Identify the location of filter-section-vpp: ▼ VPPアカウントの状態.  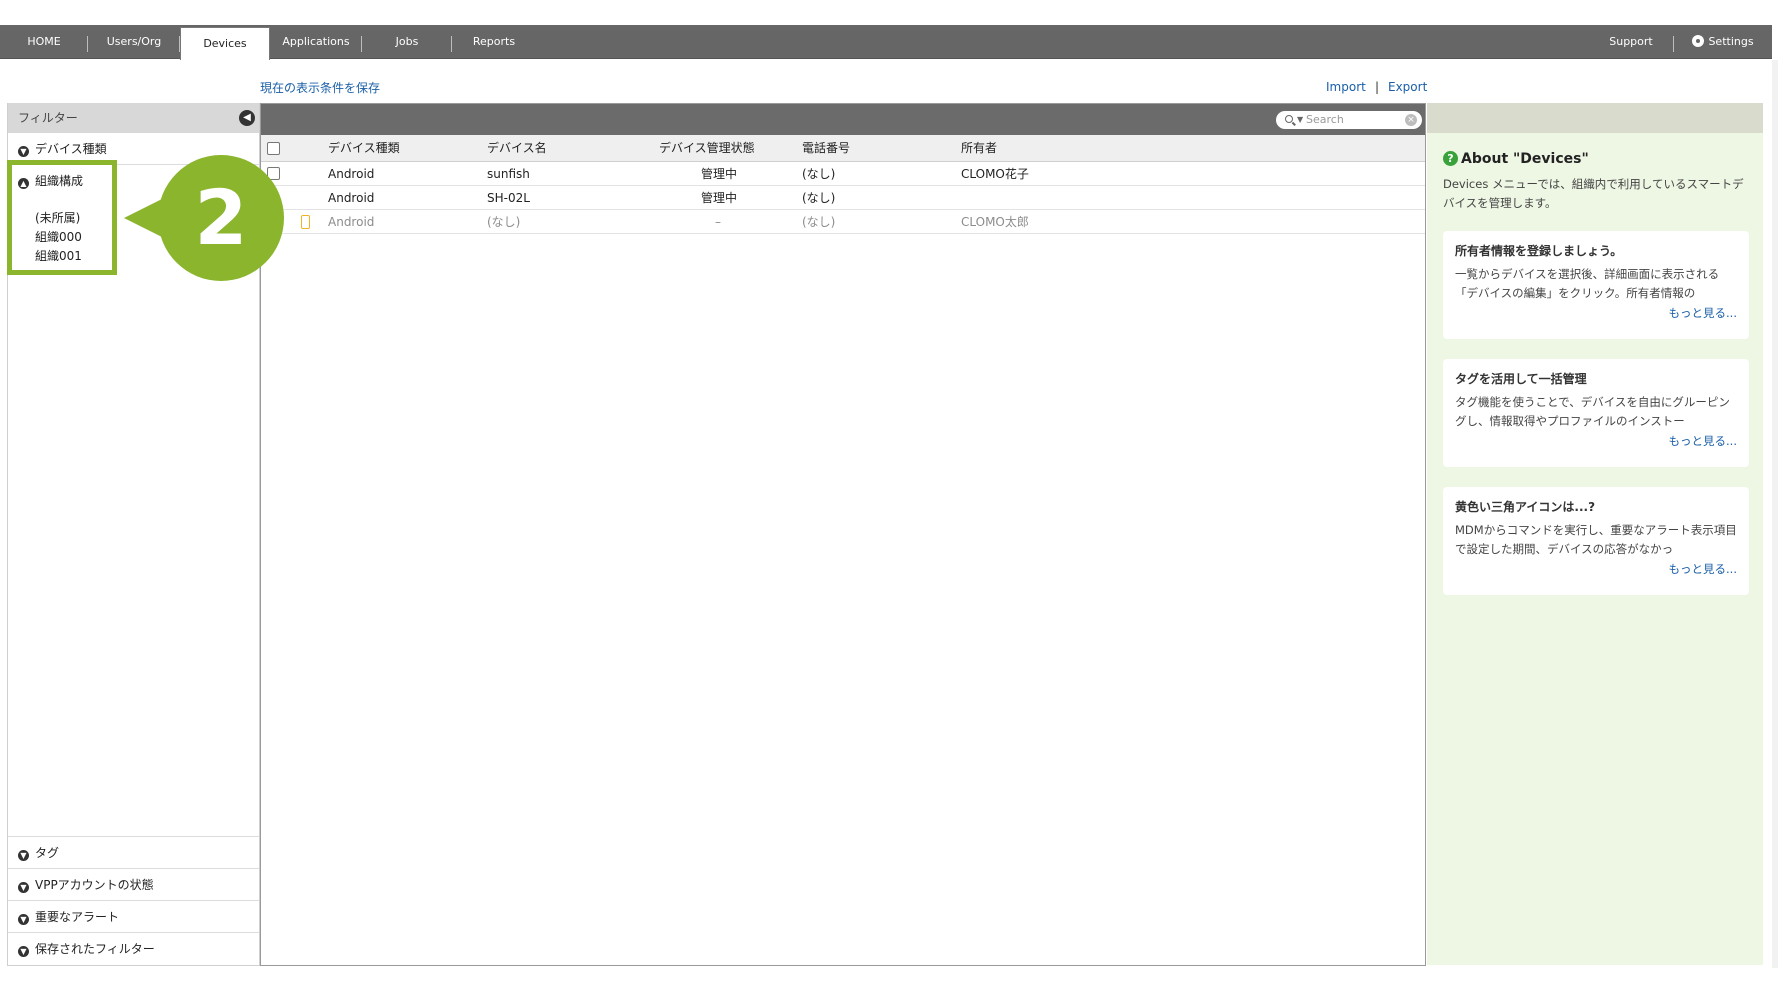
(133, 885).